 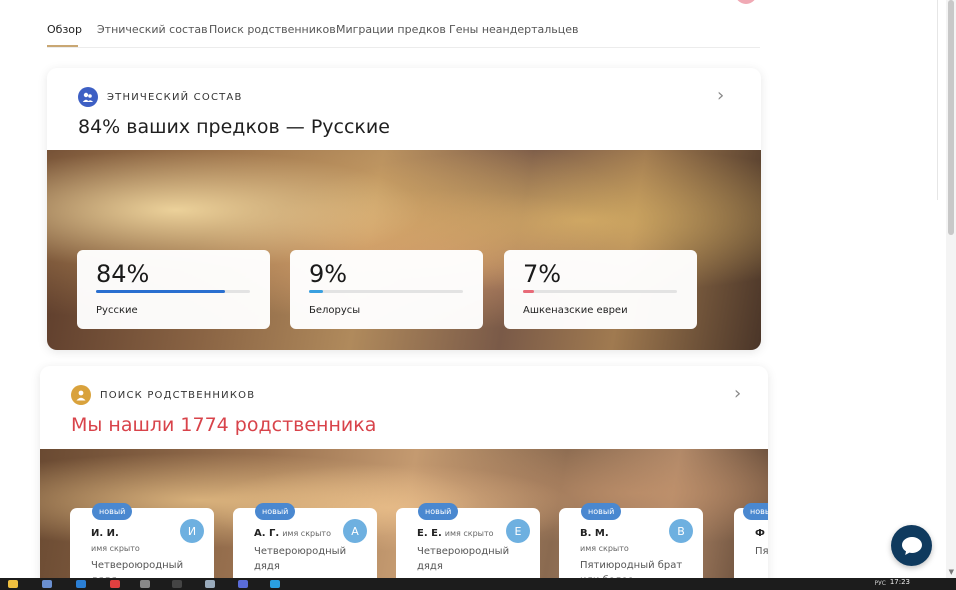 I want to click on relative-name: В. М., so click(x=594, y=533).